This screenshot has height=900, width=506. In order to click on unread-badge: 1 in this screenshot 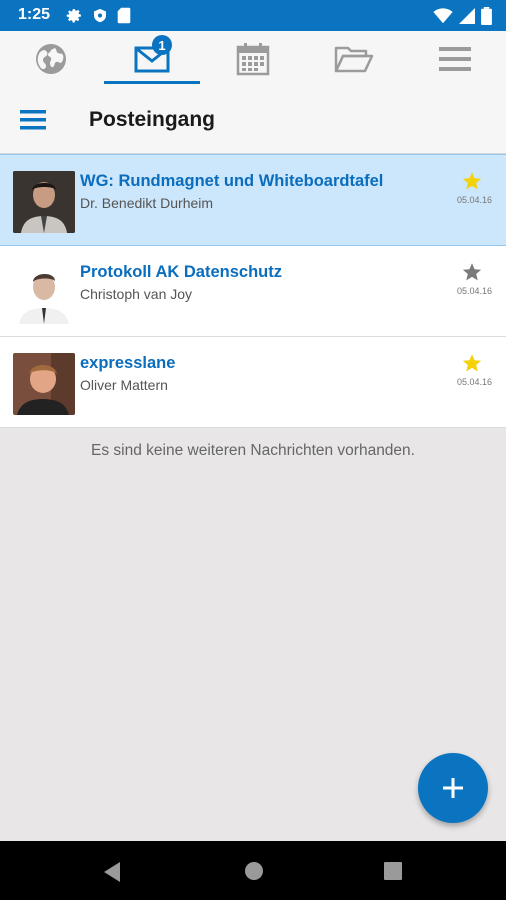, I will do `click(162, 45)`.